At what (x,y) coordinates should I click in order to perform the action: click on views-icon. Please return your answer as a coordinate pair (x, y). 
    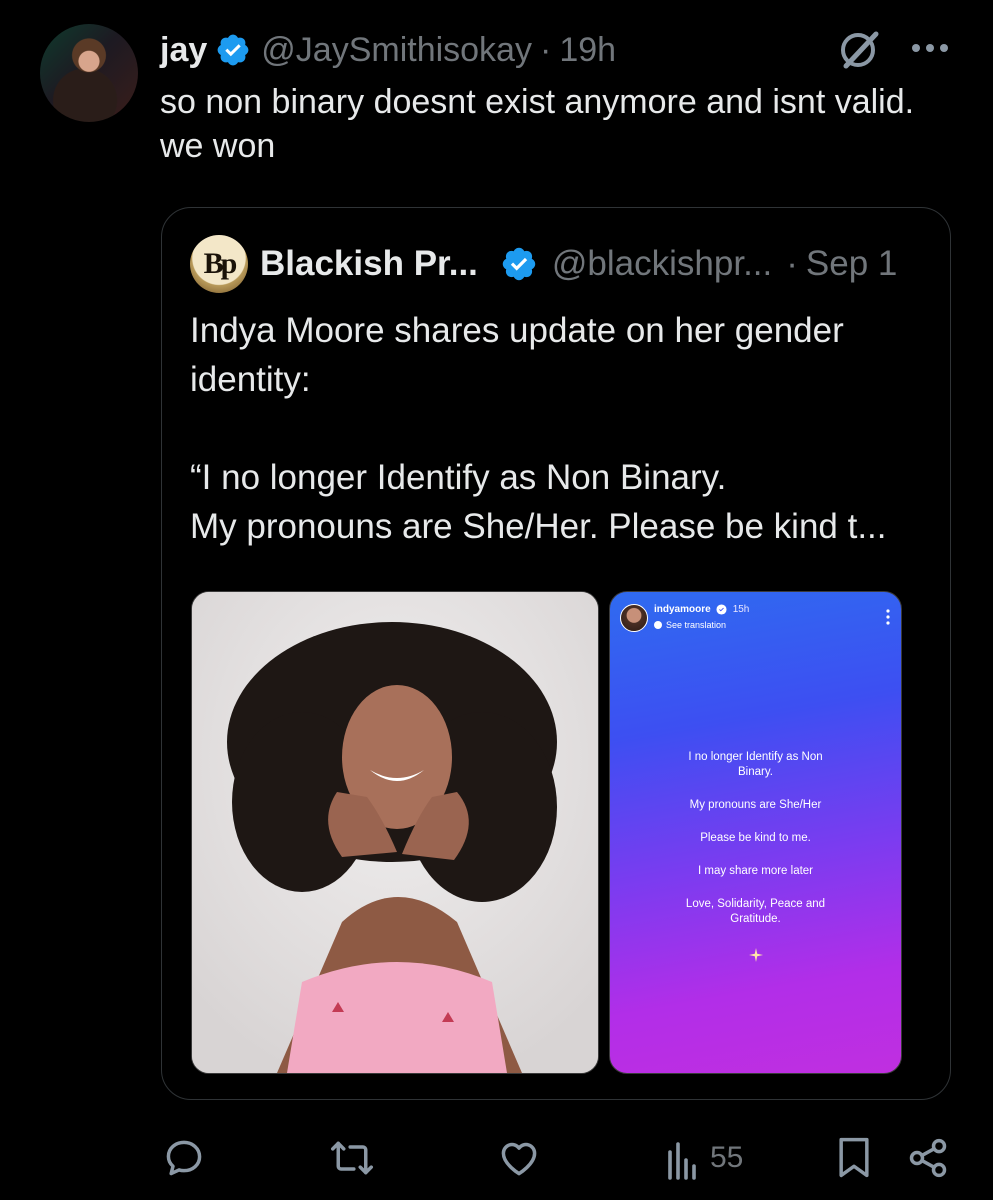
    Looking at the image, I should click on (682, 1161).